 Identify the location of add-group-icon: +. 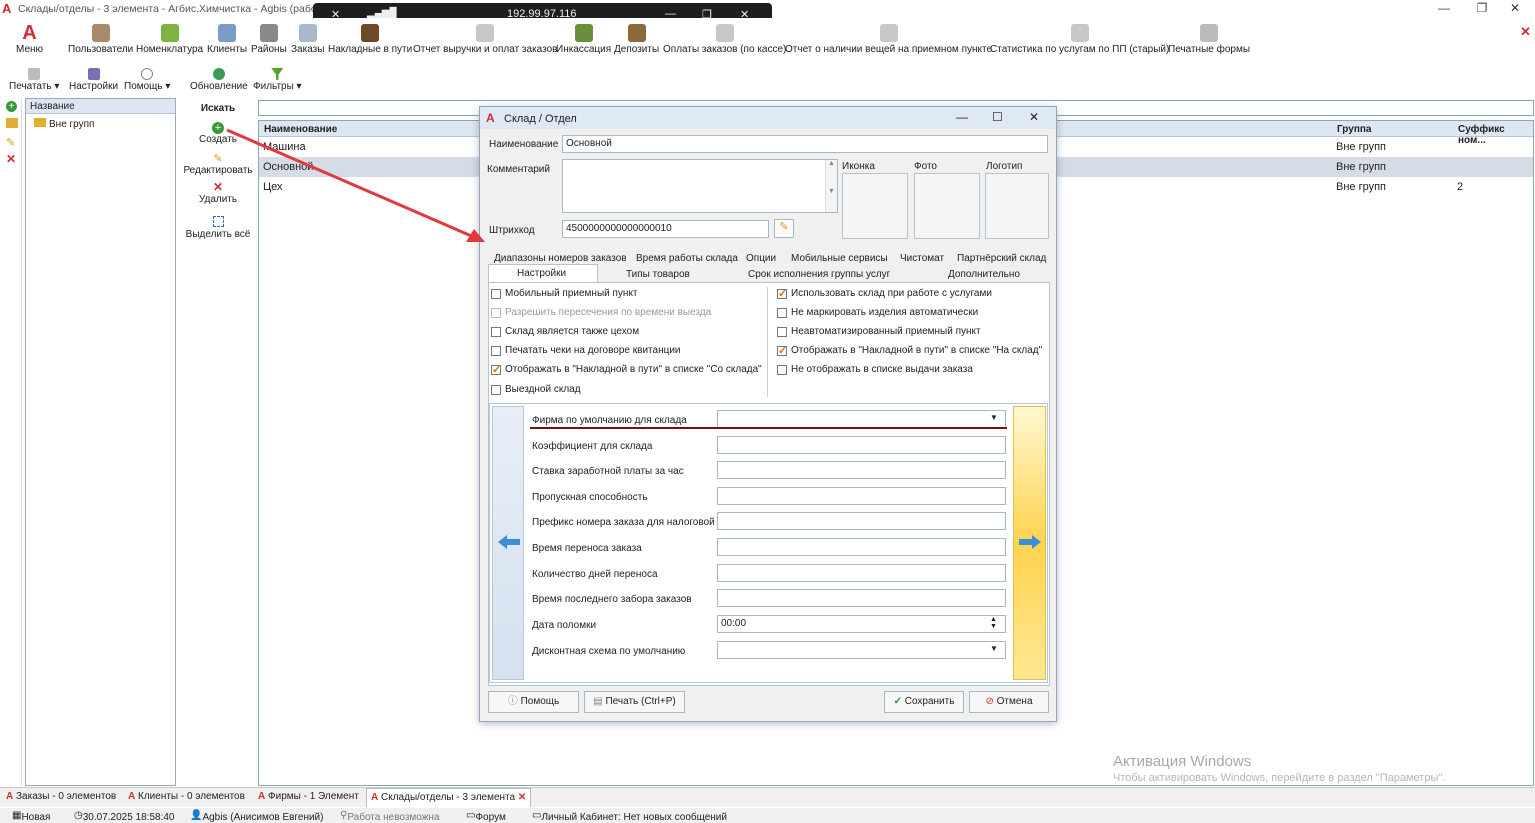
(11, 106).